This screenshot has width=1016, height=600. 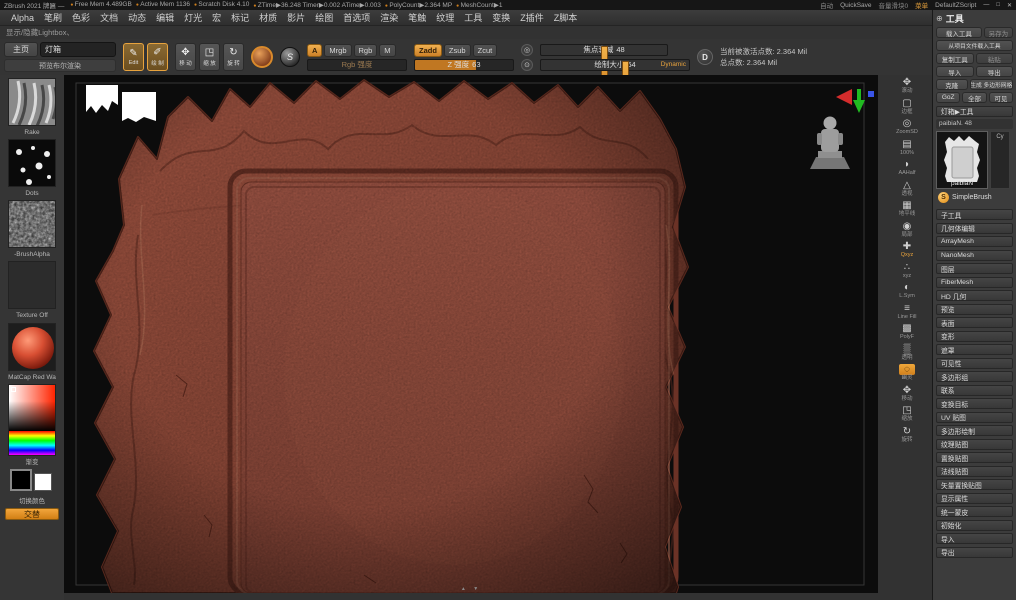 I want to click on material-thumbnail, so click(x=32, y=346).